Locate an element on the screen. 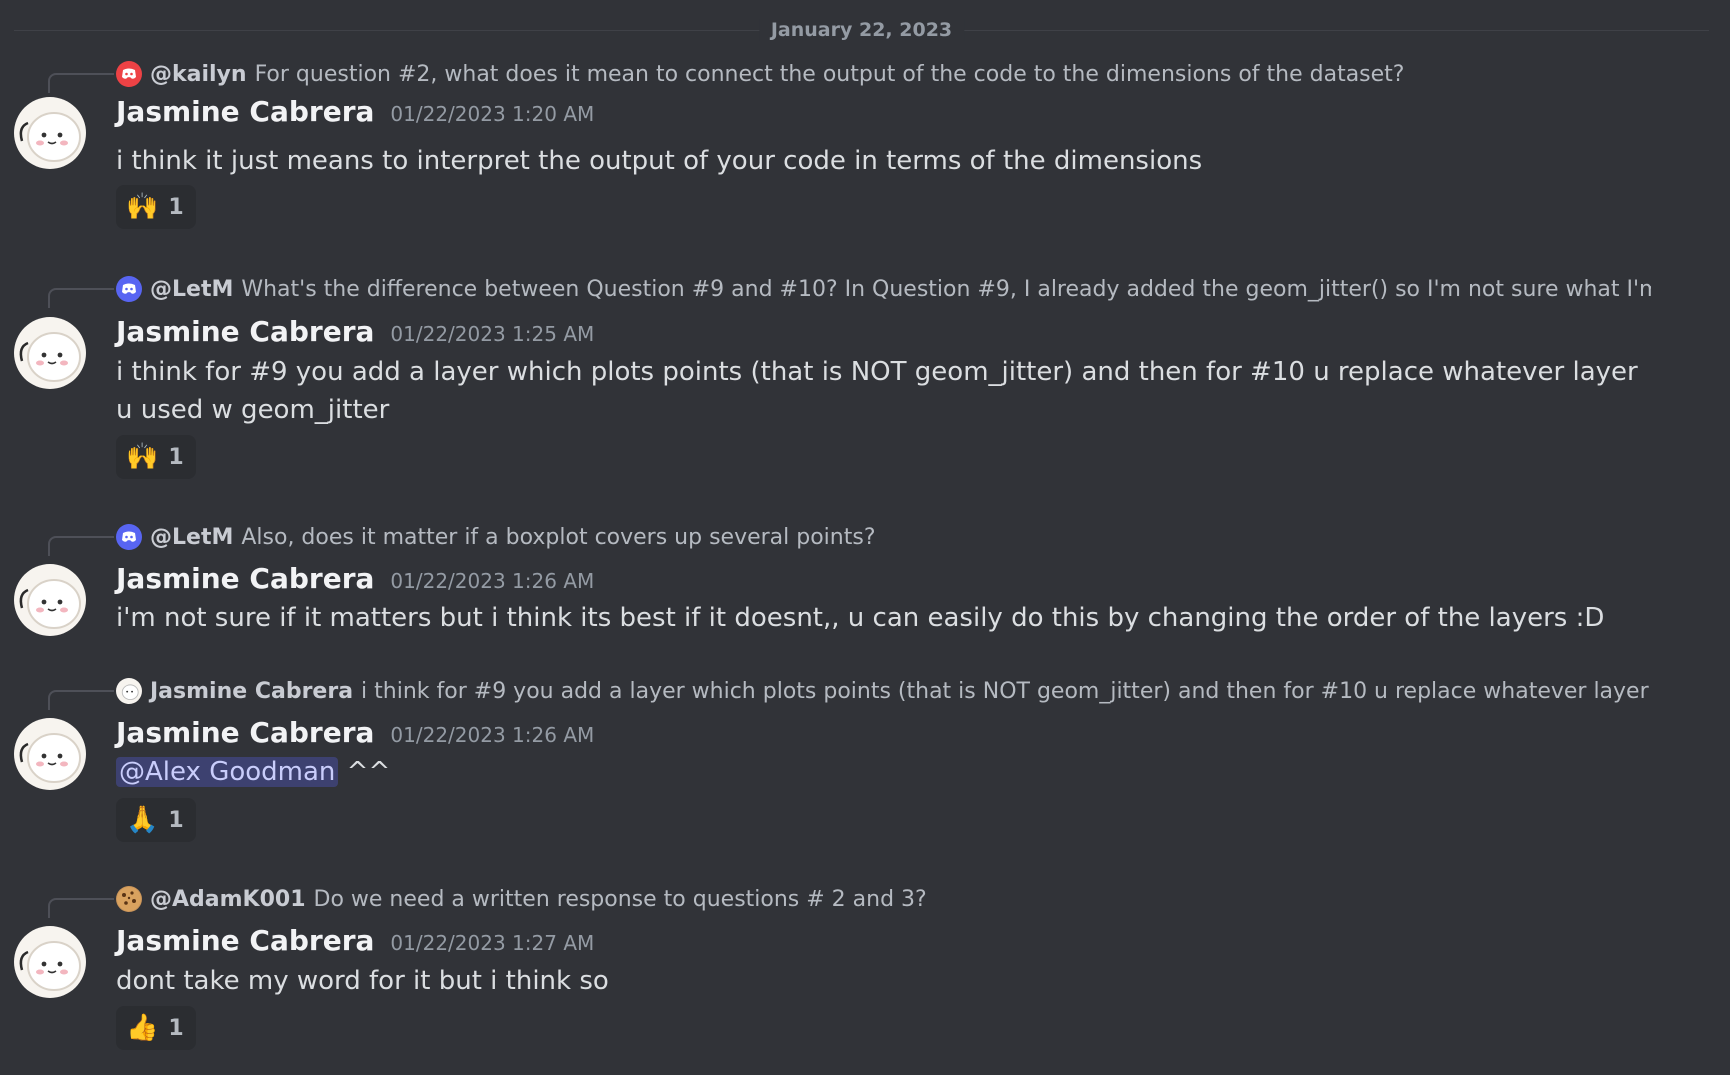 This screenshot has height=1075, width=1730. reply-author: @AdamK001 is located at coordinates (228, 899).